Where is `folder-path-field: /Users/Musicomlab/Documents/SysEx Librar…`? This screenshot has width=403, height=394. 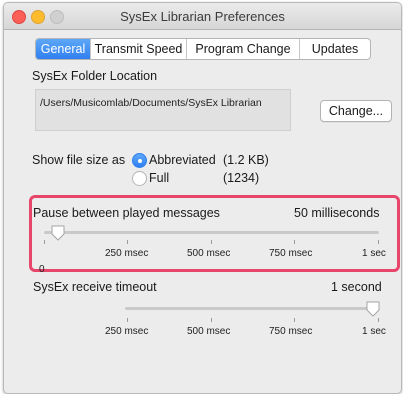 folder-path-field: /Users/Musicomlab/Documents/SysEx Librar… is located at coordinates (163, 110).